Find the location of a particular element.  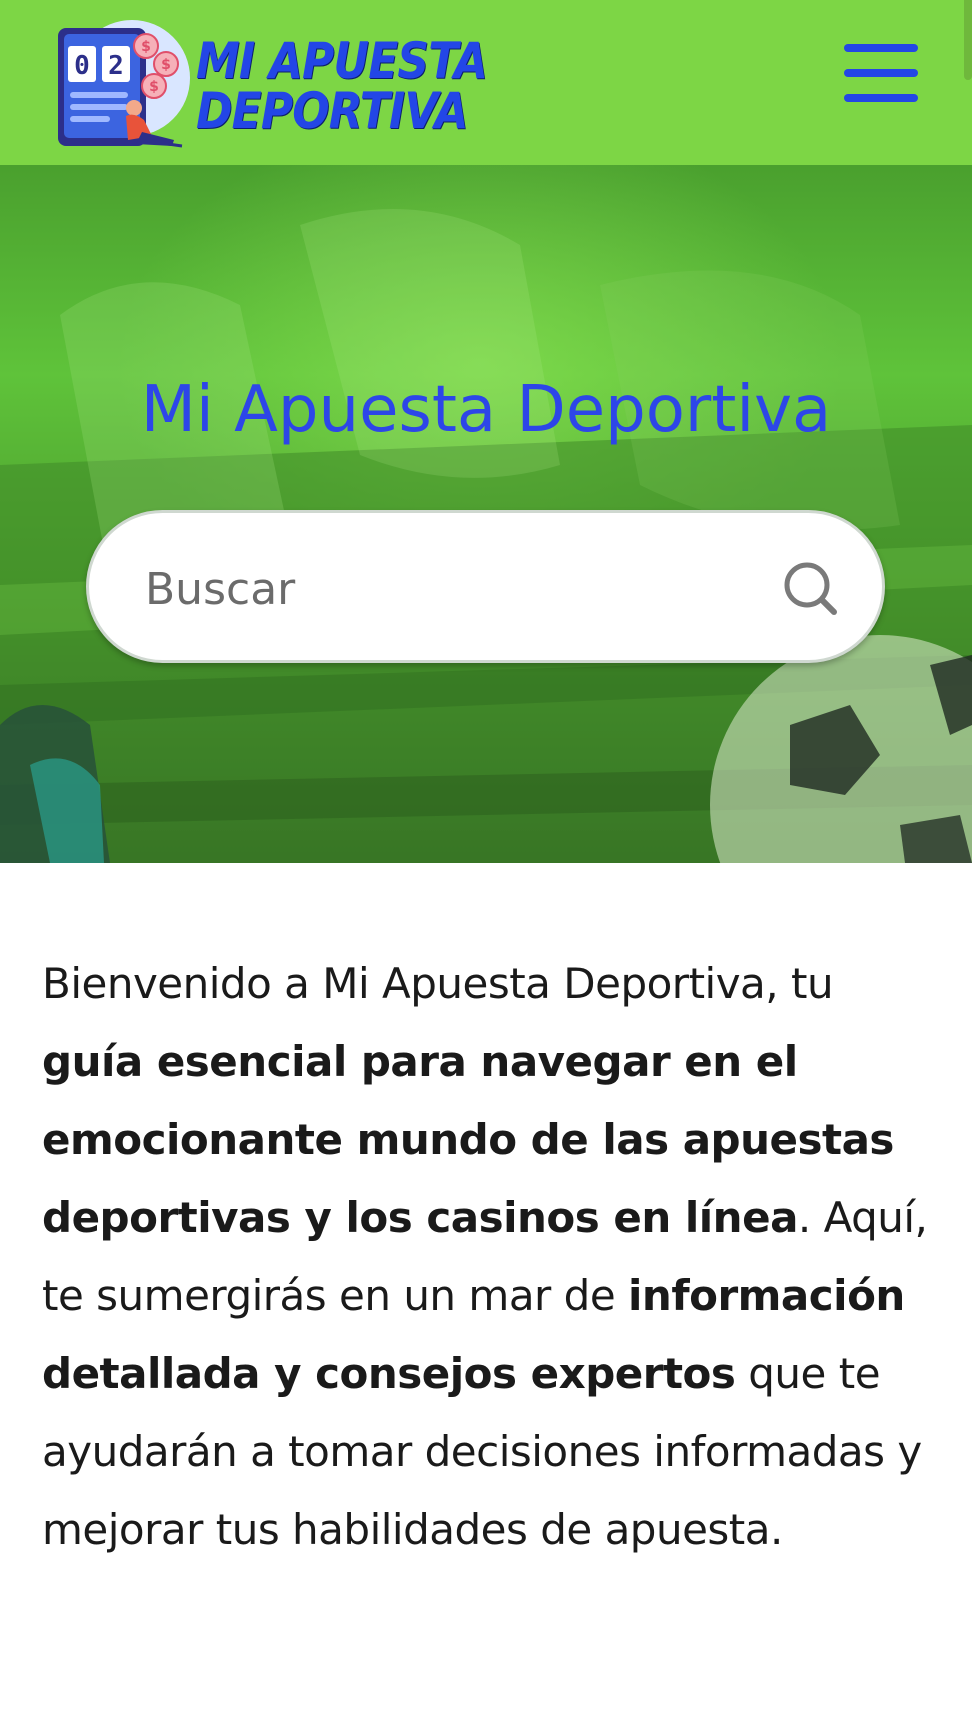

logo-score-left: 0 is located at coordinates (82, 66).